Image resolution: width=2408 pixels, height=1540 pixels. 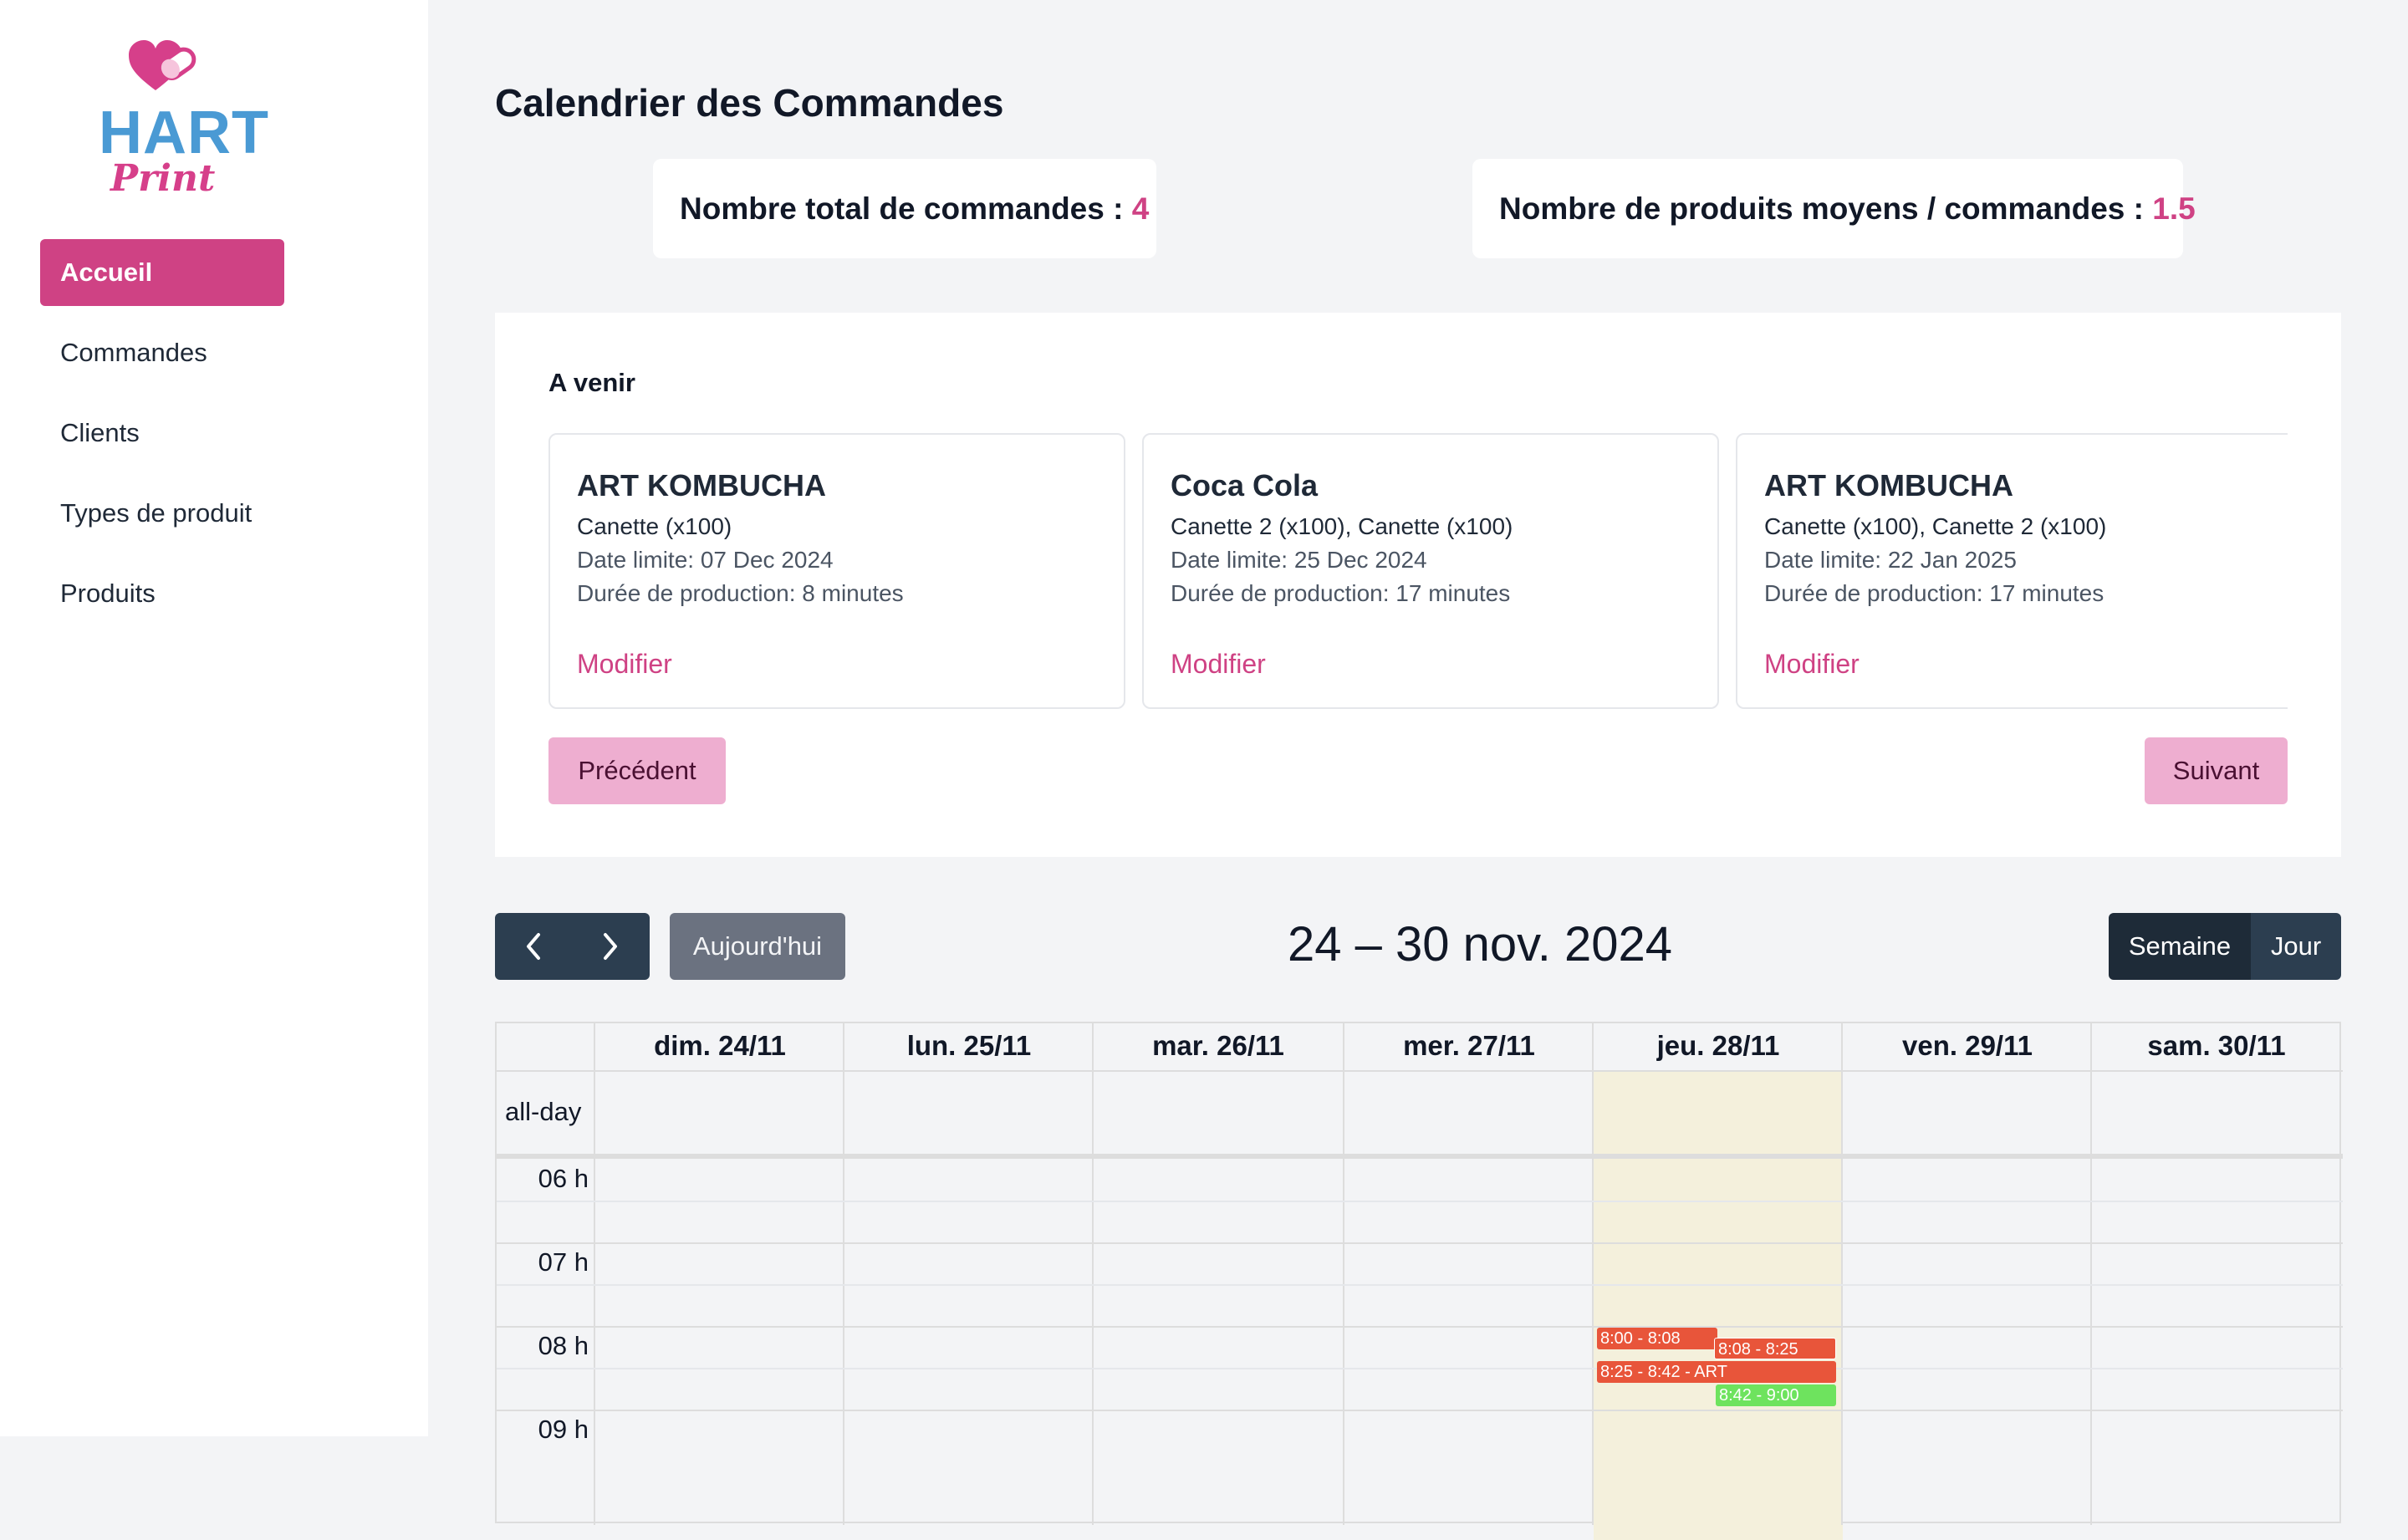 I want to click on order-products: Canette (x100), Canette 2 (x100), so click(x=1936, y=526).